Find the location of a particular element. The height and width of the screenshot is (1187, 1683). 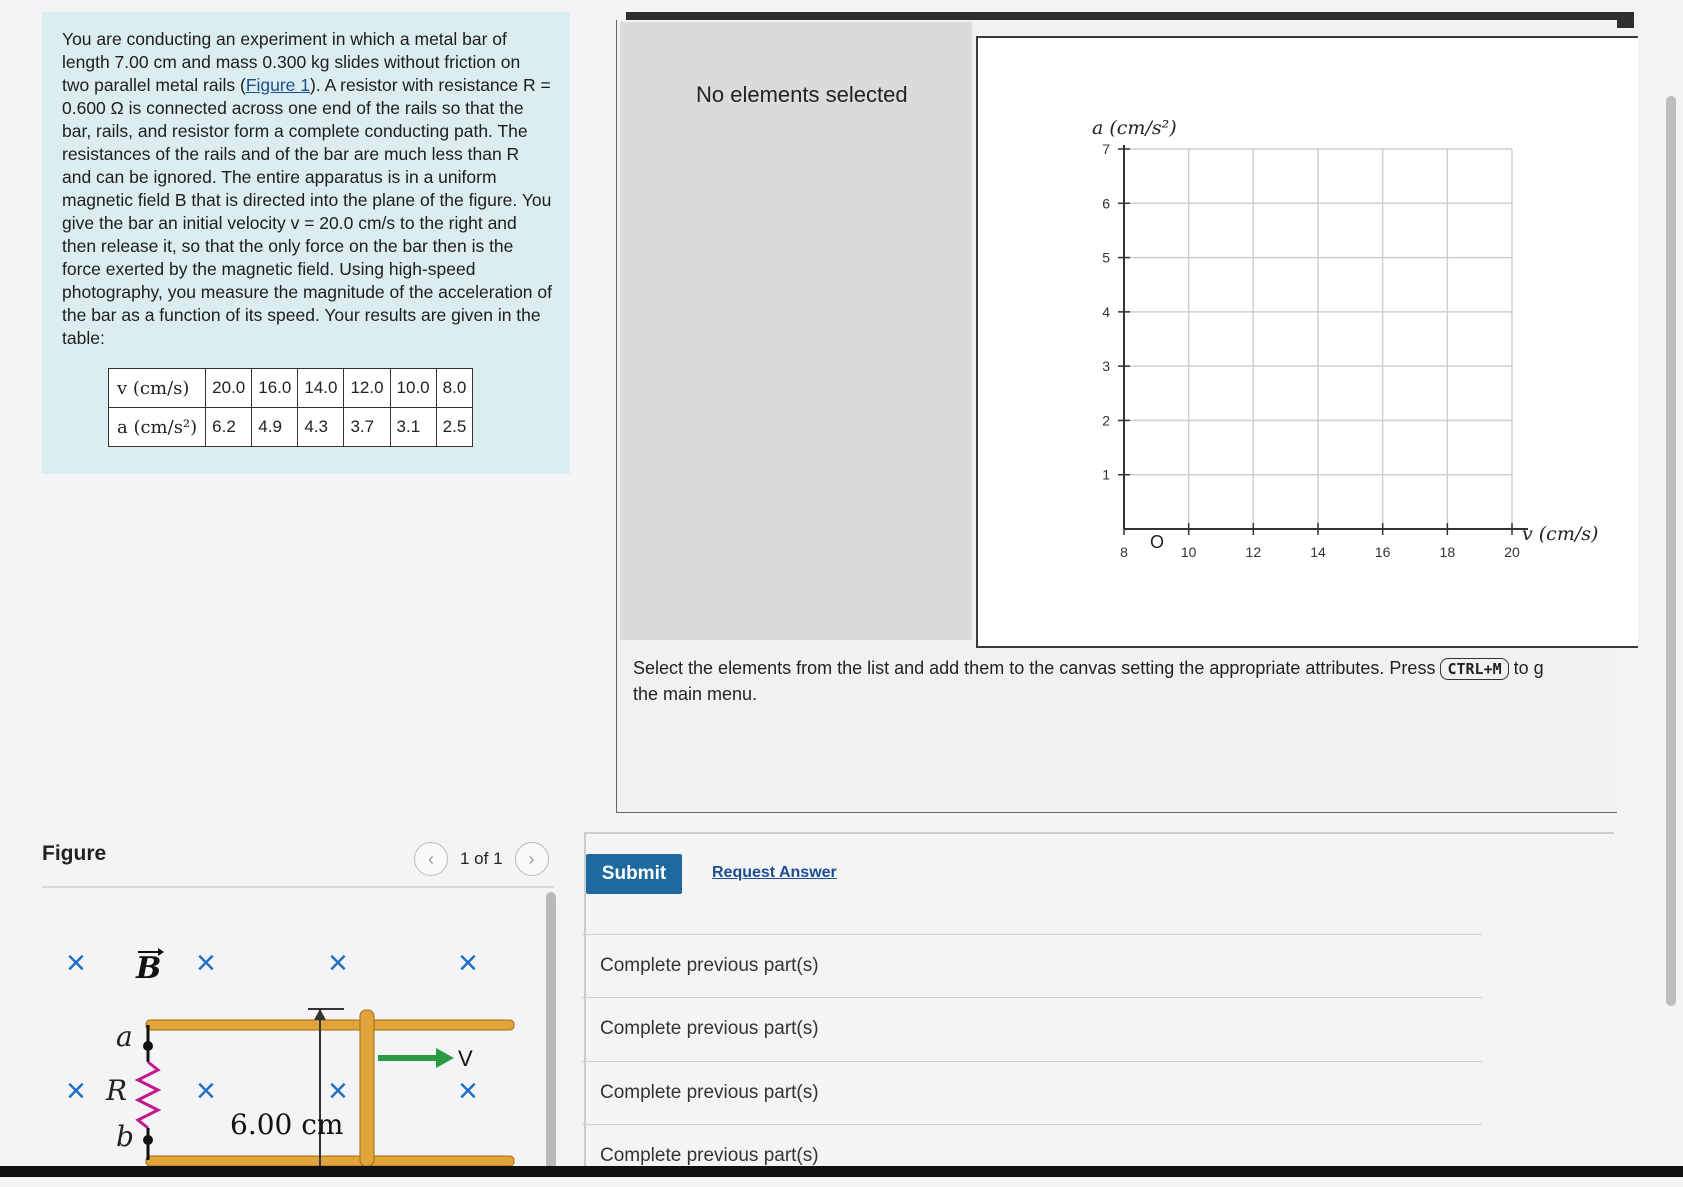

table-header-a: a (cm/s²) is located at coordinates (157, 427).